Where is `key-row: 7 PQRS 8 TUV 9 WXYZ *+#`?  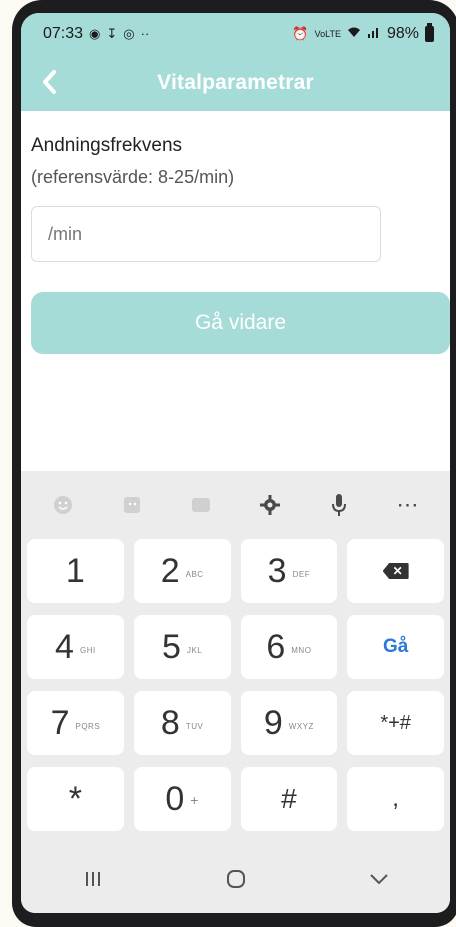 key-row: 7 PQRS 8 TUV 9 WXYZ *+# is located at coordinates (235, 723).